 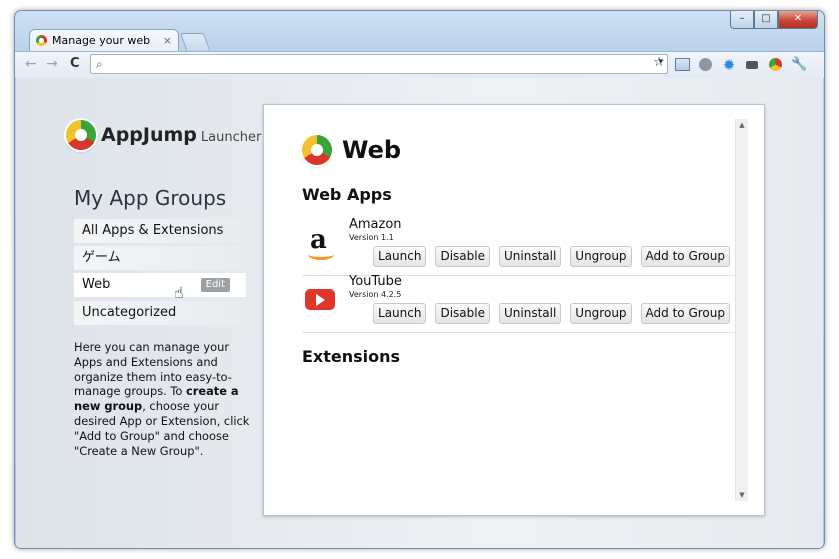 I want to click on maximize-button: □, so click(x=766, y=20).